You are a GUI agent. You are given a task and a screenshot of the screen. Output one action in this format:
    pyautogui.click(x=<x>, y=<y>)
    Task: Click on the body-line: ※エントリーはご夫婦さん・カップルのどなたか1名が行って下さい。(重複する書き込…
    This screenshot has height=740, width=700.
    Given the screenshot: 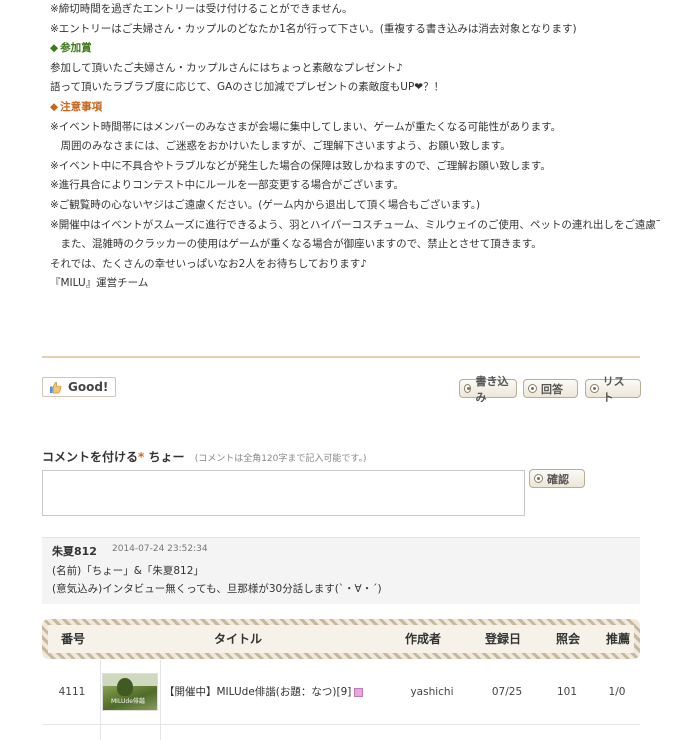 What is the action you would take?
    pyautogui.click(x=355, y=30)
    